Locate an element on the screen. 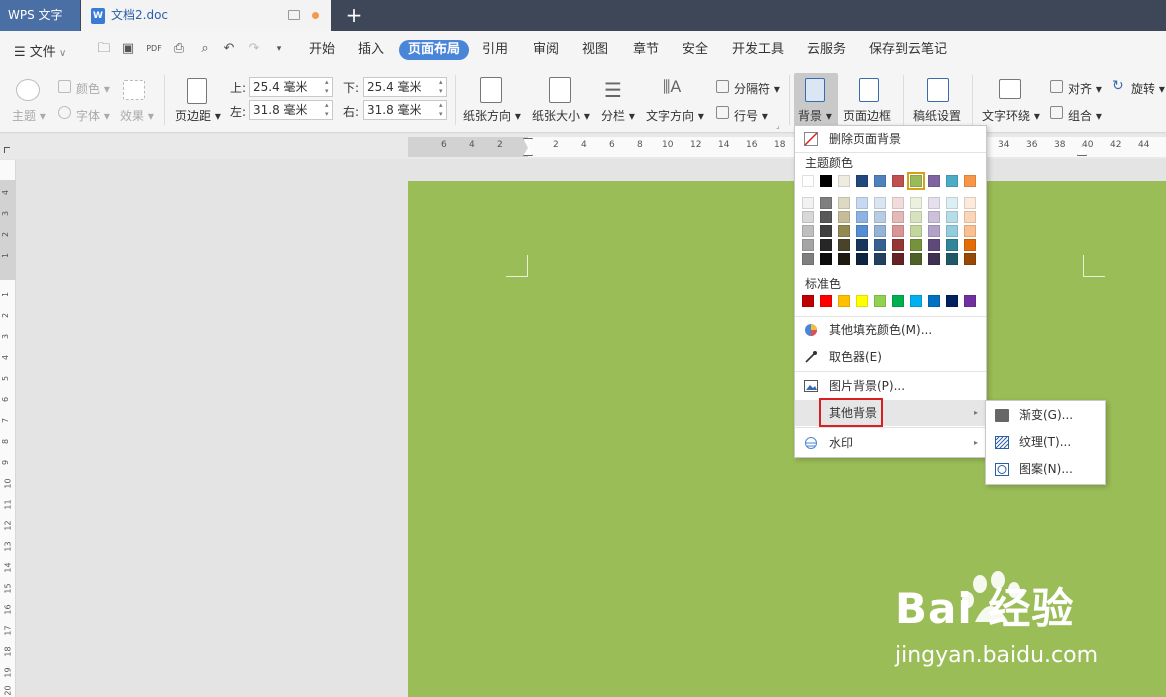 The image size is (1166, 697). page-setup-launcher-icon: ⌟ is located at coordinates (778, 125).